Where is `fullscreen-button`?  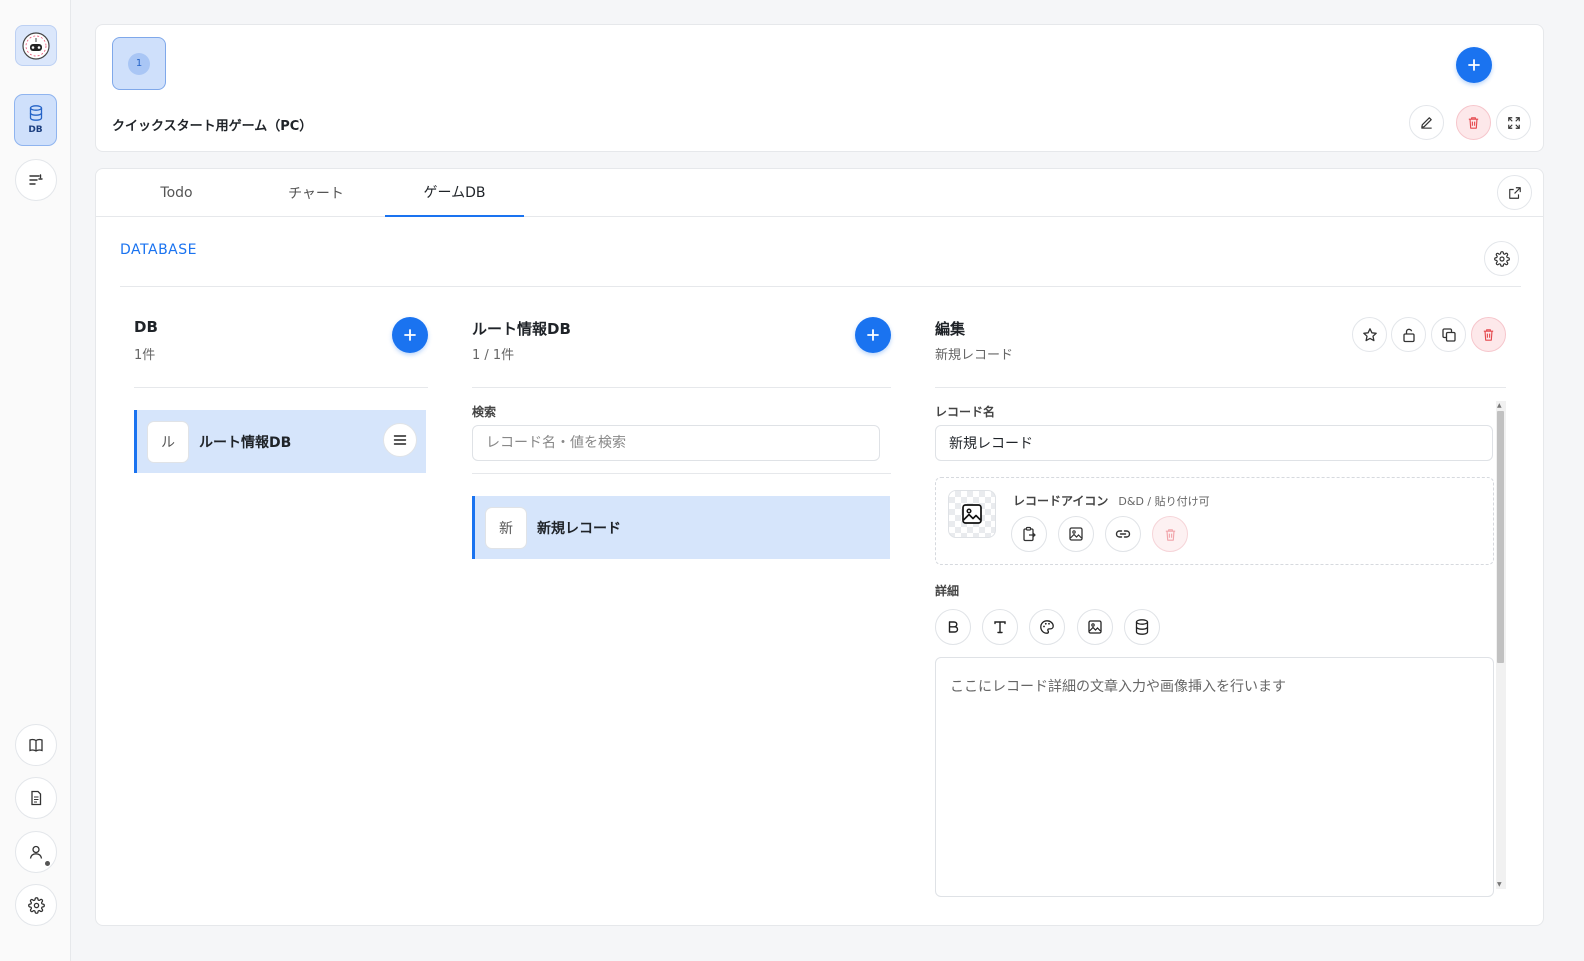
fullscreen-button is located at coordinates (1513, 122).